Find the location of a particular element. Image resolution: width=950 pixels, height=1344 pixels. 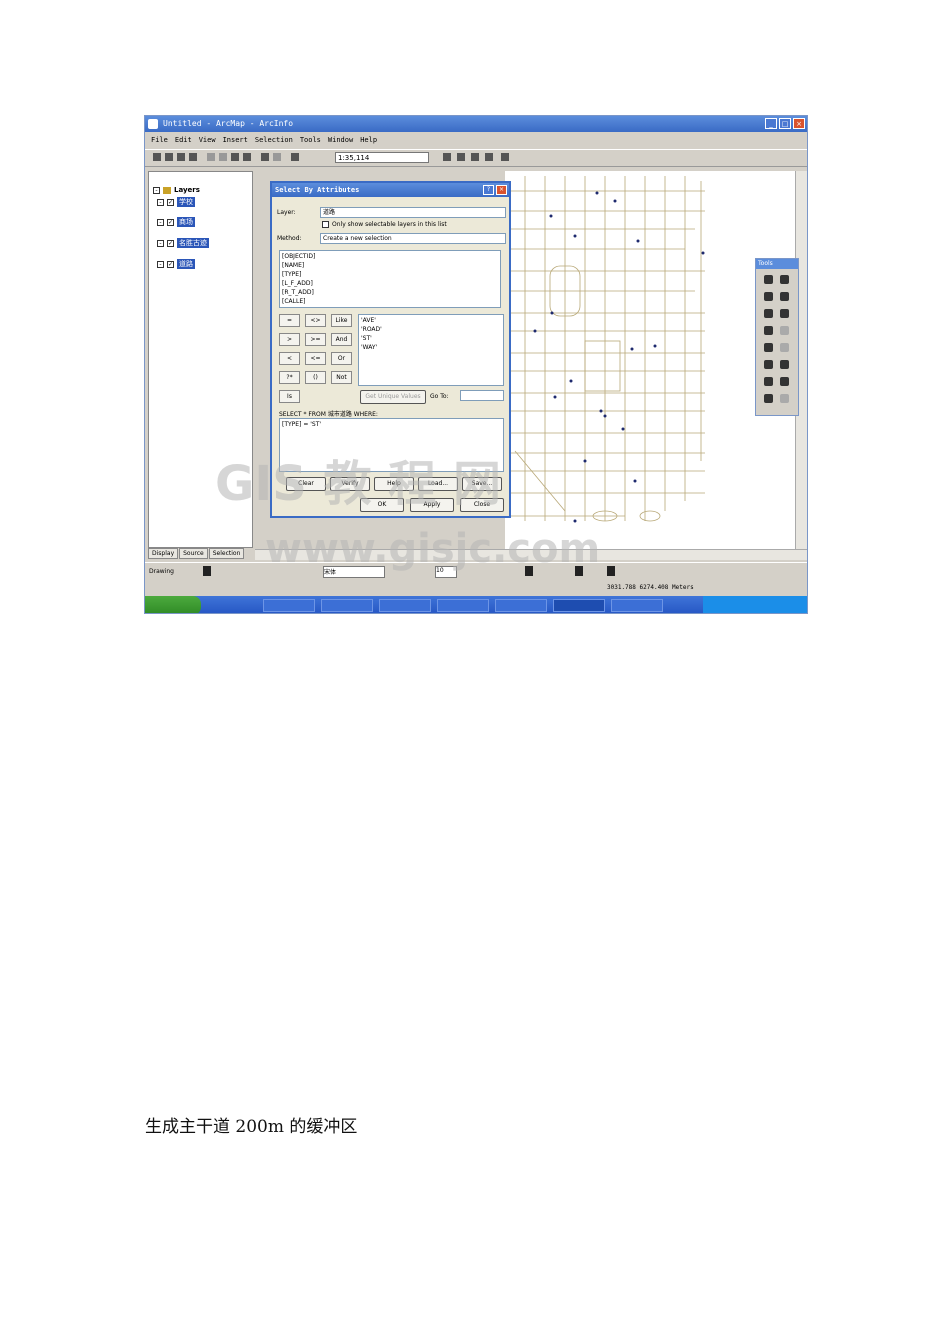

pan-icon is located at coordinates (768, 313).